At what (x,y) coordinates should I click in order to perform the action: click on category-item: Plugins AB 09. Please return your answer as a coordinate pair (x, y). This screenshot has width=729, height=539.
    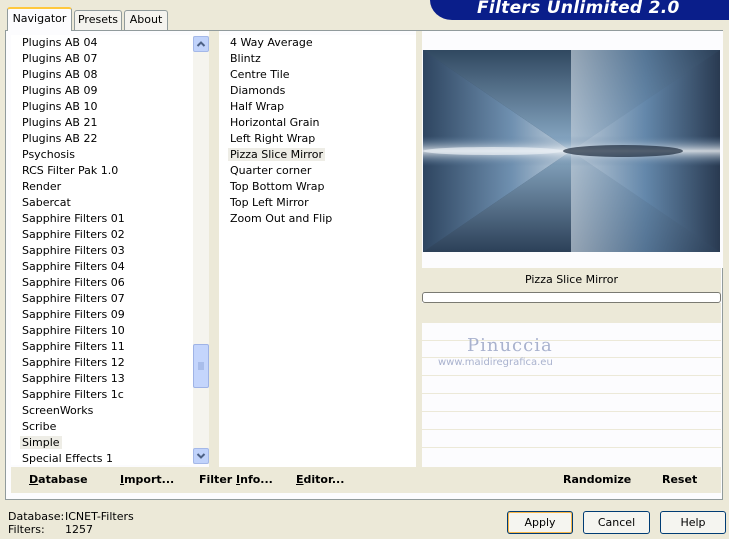
    Looking at the image, I should click on (102, 91).